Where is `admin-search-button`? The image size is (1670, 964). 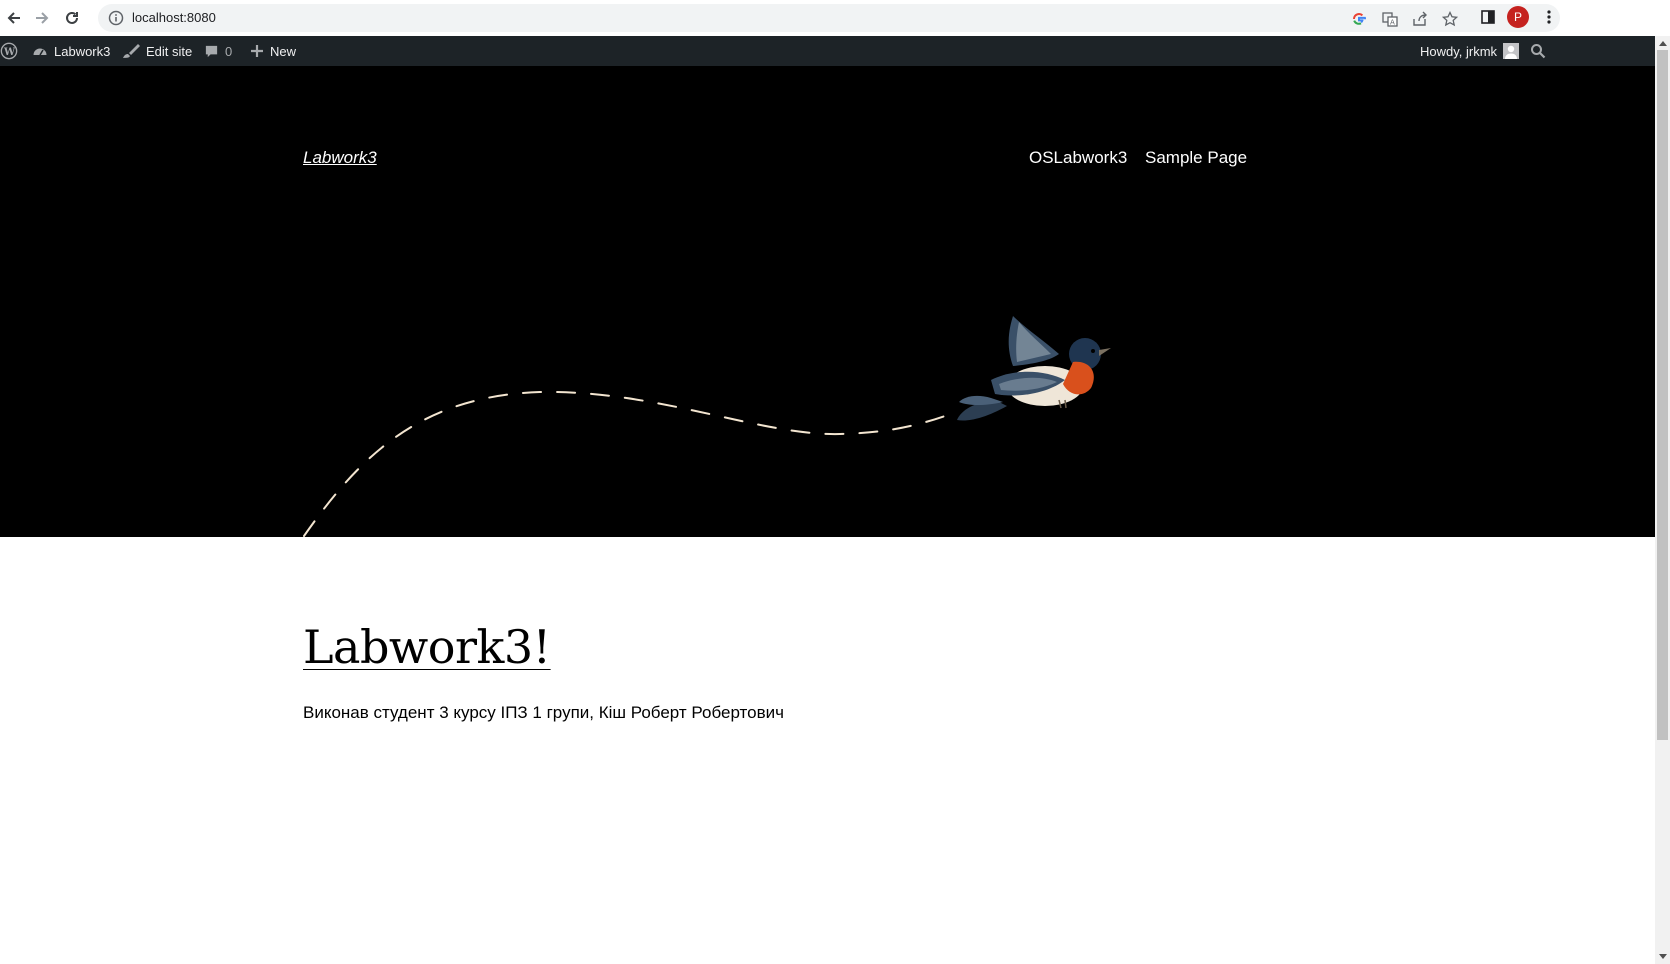 admin-search-button is located at coordinates (1538, 51).